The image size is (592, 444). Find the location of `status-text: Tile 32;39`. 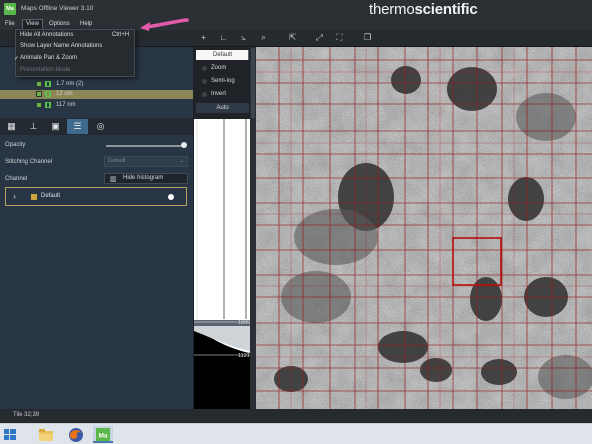

status-text: Tile 32;39 is located at coordinates (26, 415).